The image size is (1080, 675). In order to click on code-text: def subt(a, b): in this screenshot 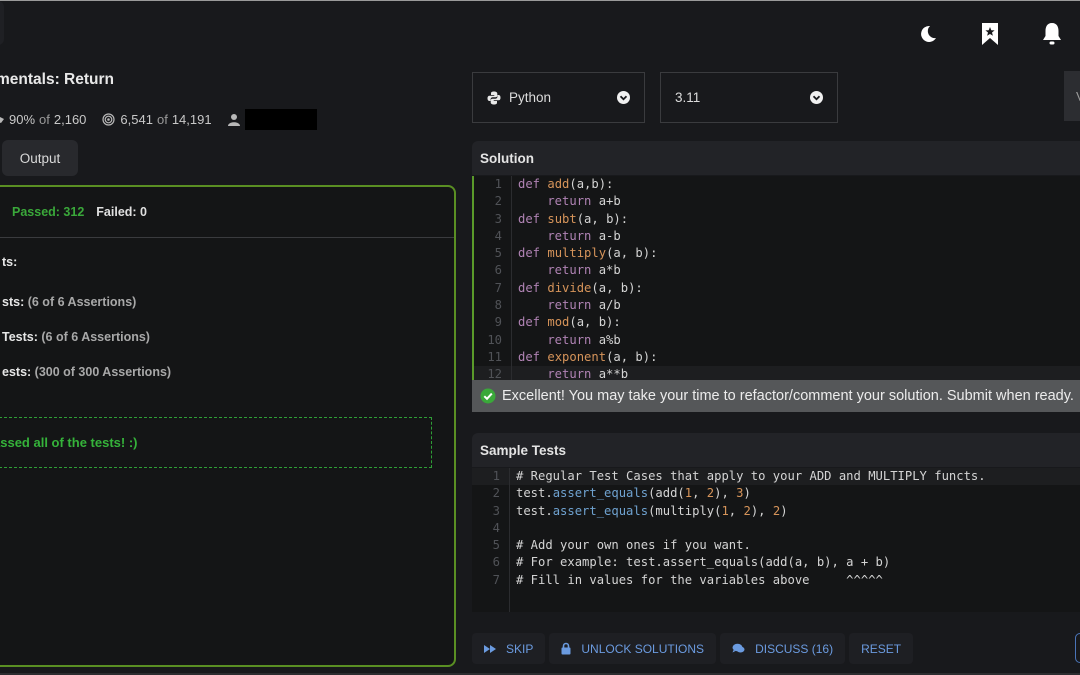, I will do `click(565, 219)`.